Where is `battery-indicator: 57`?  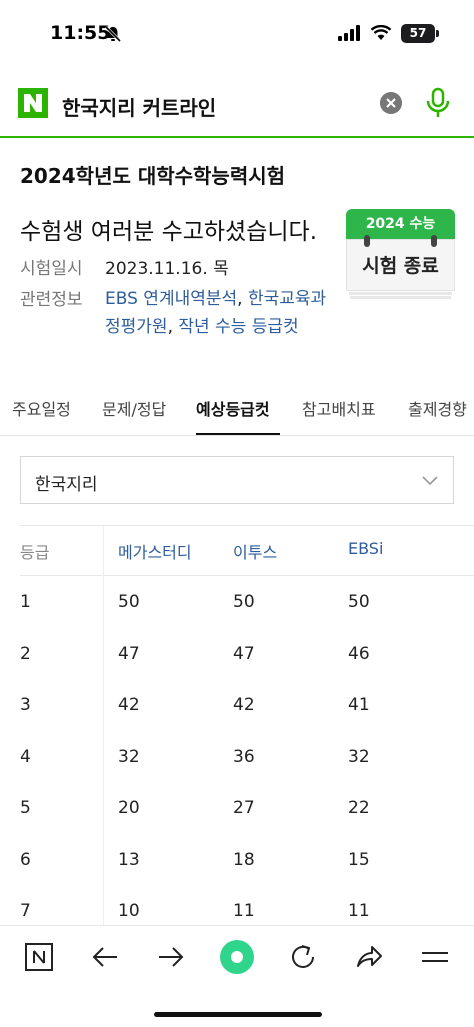
battery-indicator: 57 is located at coordinates (418, 33).